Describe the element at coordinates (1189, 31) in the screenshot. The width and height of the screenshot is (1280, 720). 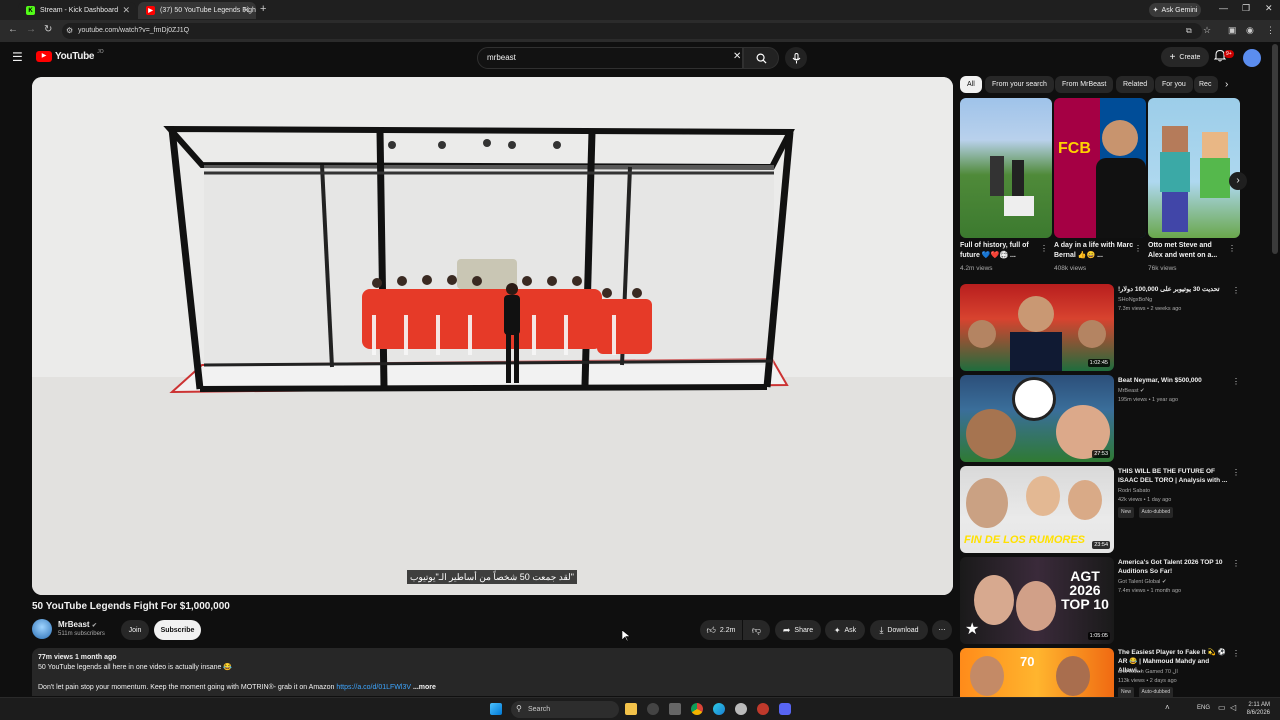
I see `install-icon: ⧉` at that location.